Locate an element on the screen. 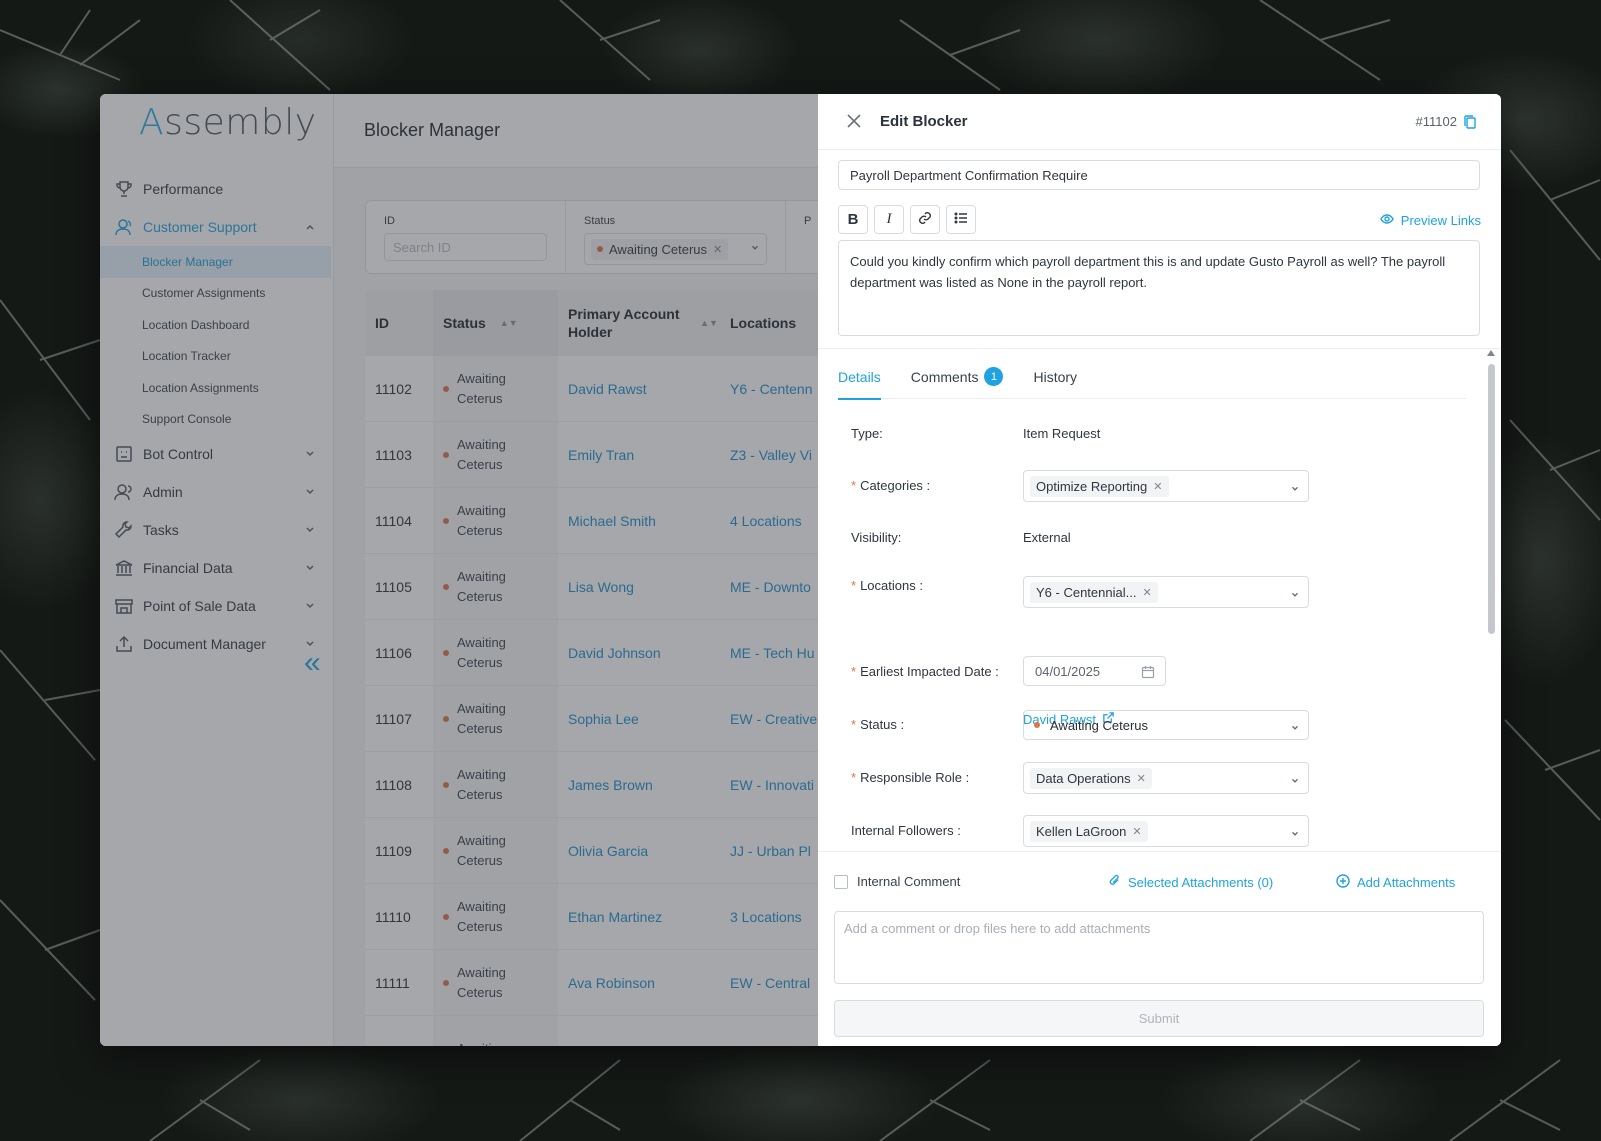 The height and width of the screenshot is (1141, 1601). sidebar-item-performance: Performance is located at coordinates (217, 189).